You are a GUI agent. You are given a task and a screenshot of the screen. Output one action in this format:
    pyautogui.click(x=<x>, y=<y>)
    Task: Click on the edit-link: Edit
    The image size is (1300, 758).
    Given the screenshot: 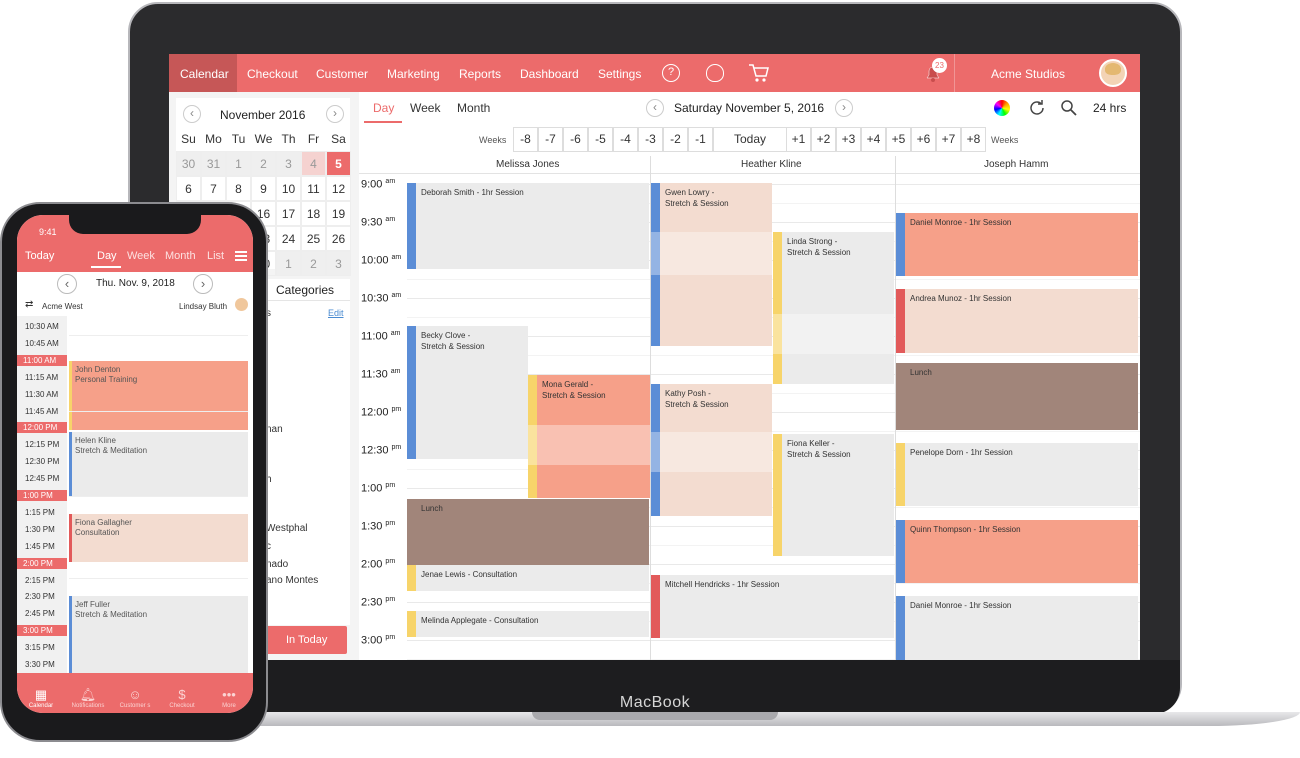 What is the action you would take?
    pyautogui.click(x=336, y=313)
    